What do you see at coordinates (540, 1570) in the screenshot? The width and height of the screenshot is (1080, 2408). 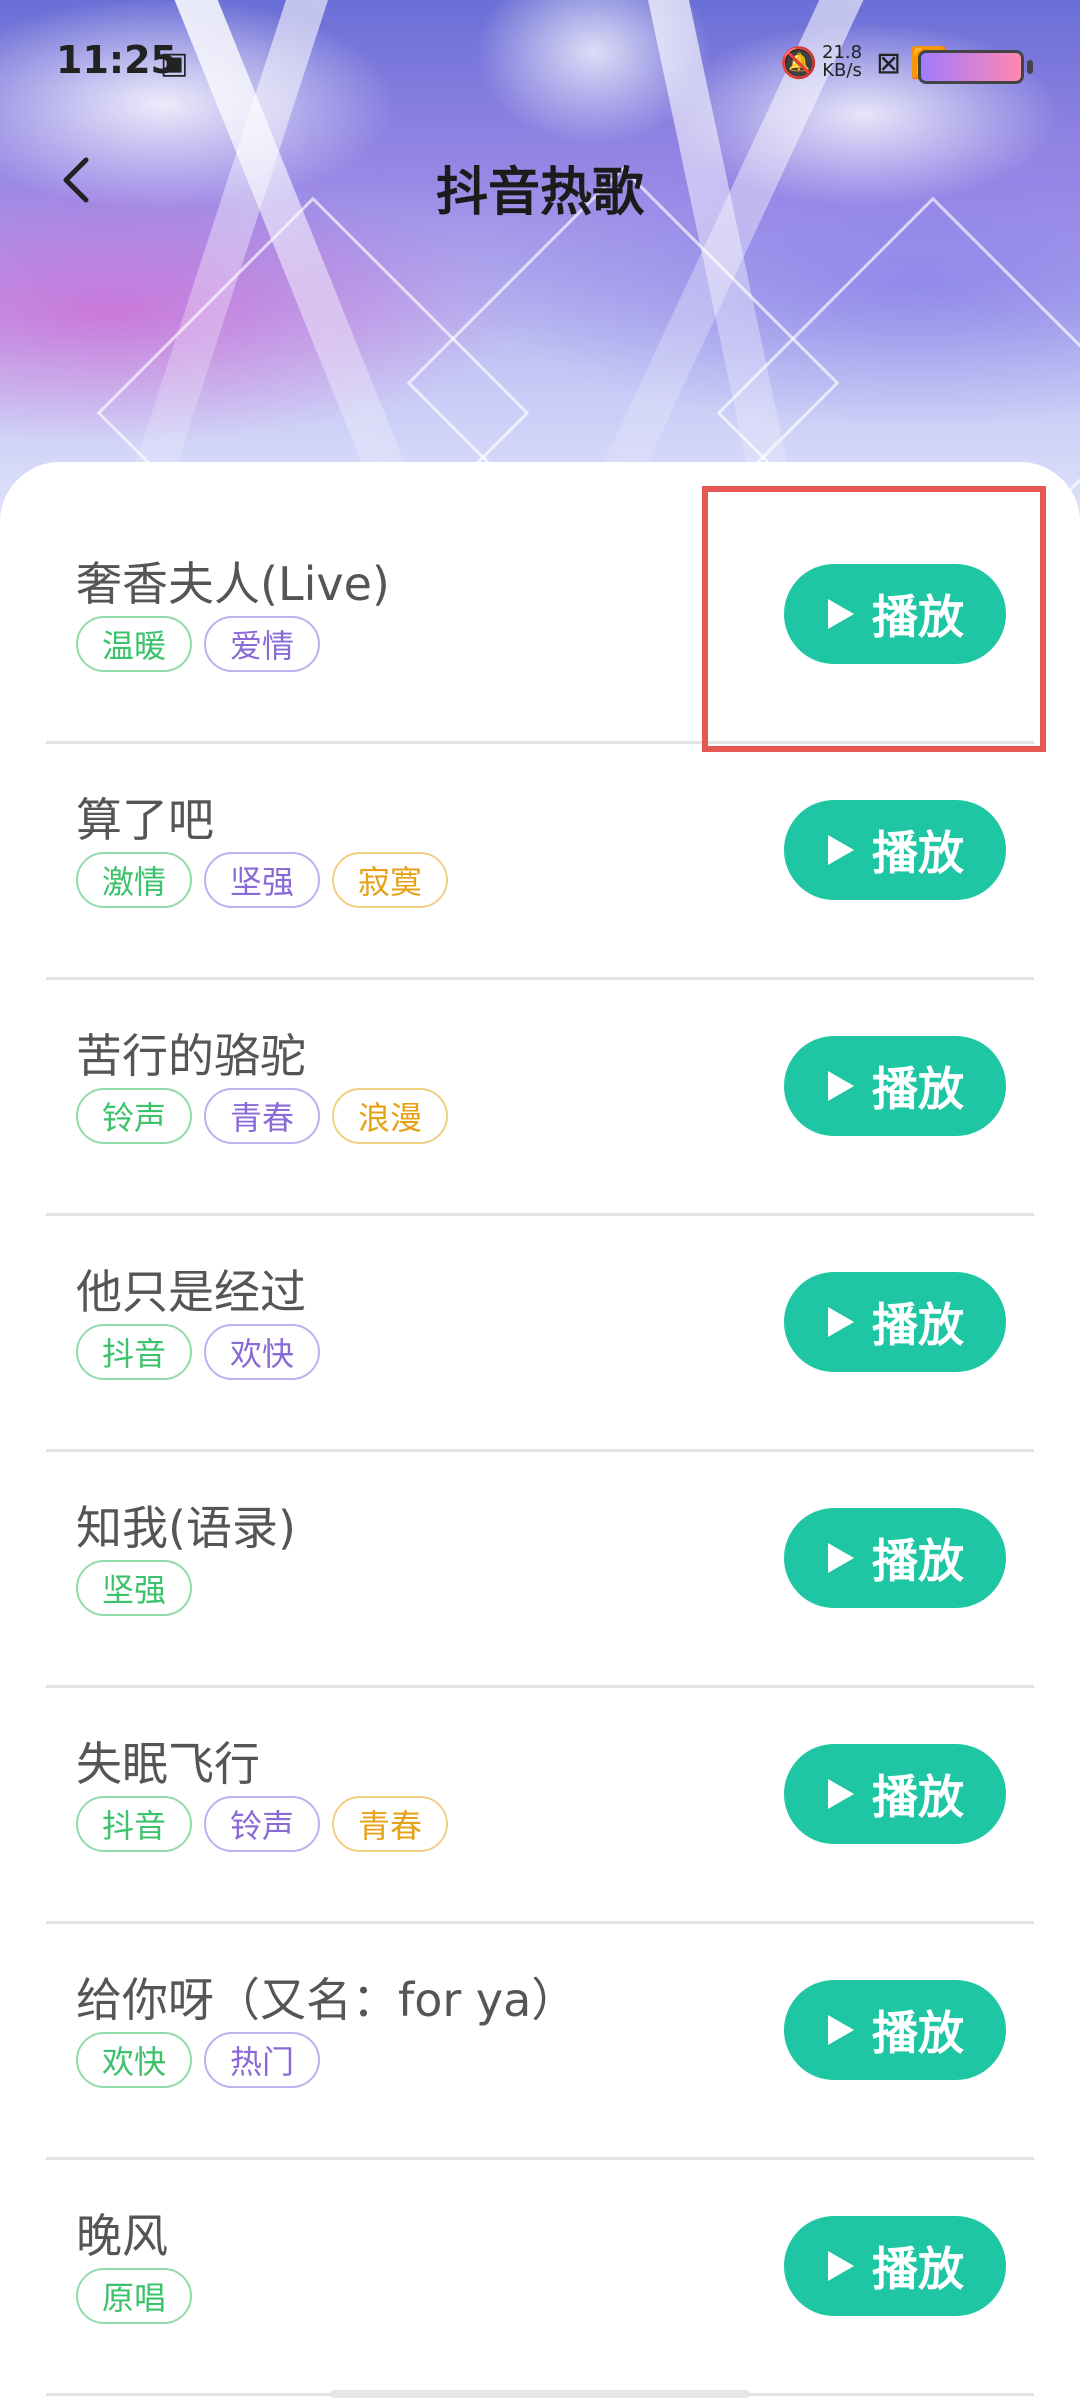 I see `song-row: 知我(语录) 坚强 播放` at bounding box center [540, 1570].